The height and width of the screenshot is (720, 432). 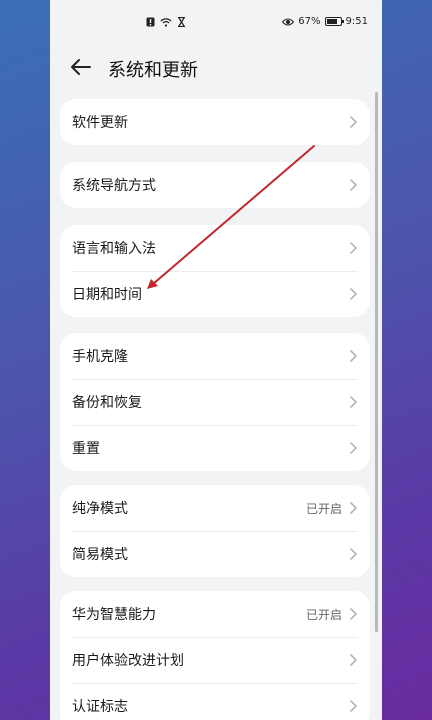 What do you see at coordinates (86, 449) in the screenshot?
I see `row-label: 重置` at bounding box center [86, 449].